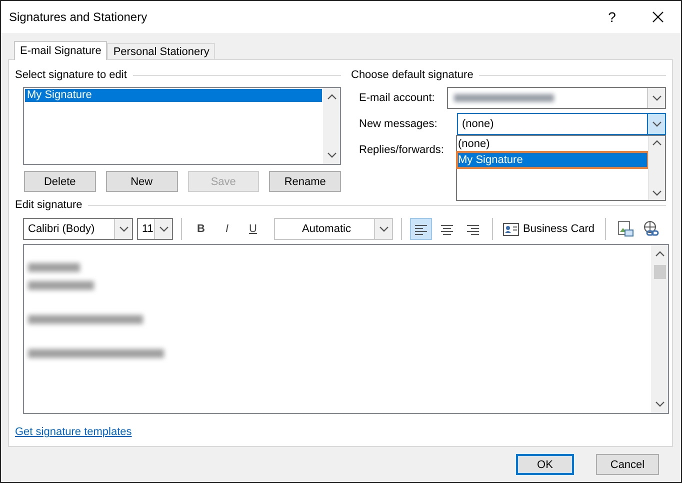 This screenshot has height=483, width=682. Describe the element at coordinates (397, 98) in the screenshot. I see `field-label: E-mail account:` at that location.